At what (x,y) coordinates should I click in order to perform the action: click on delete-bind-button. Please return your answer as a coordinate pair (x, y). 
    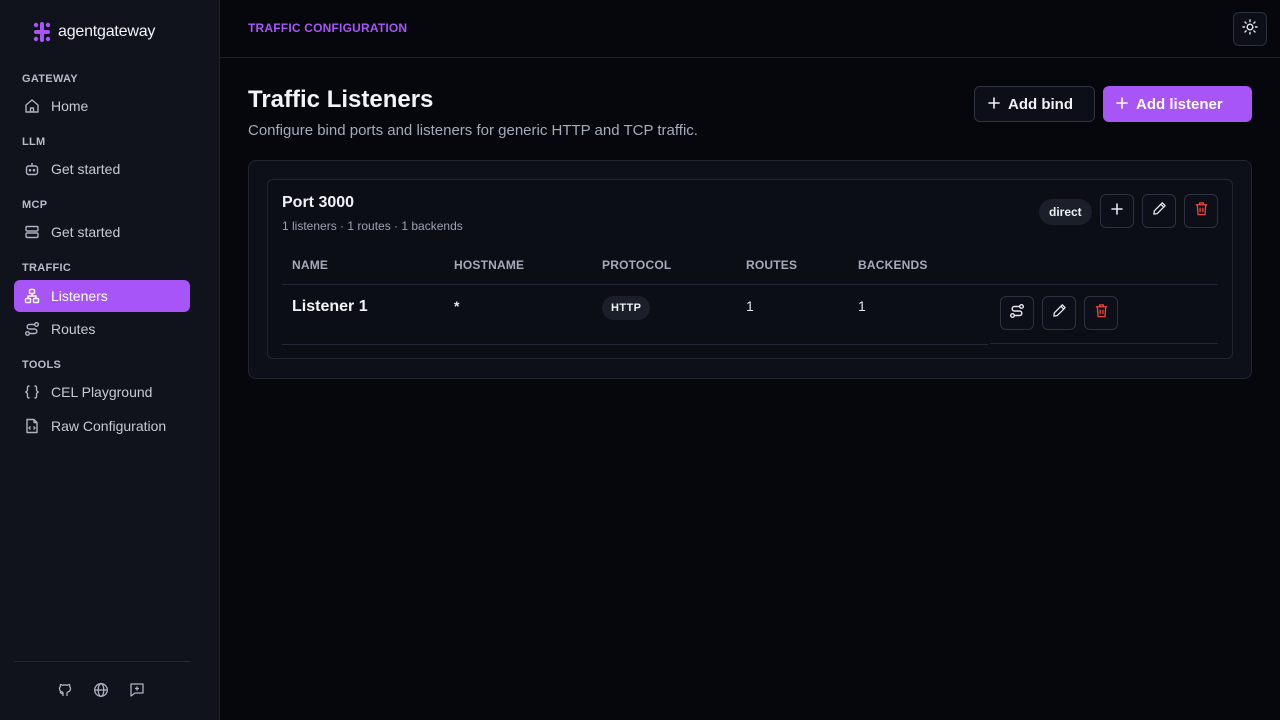
    Looking at the image, I should click on (1201, 211).